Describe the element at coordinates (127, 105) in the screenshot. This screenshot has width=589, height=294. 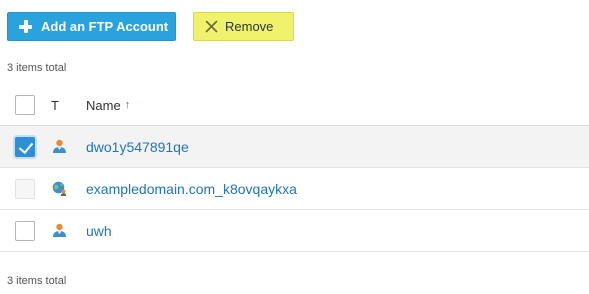
I see `sort-ascending-icon: ↑` at that location.